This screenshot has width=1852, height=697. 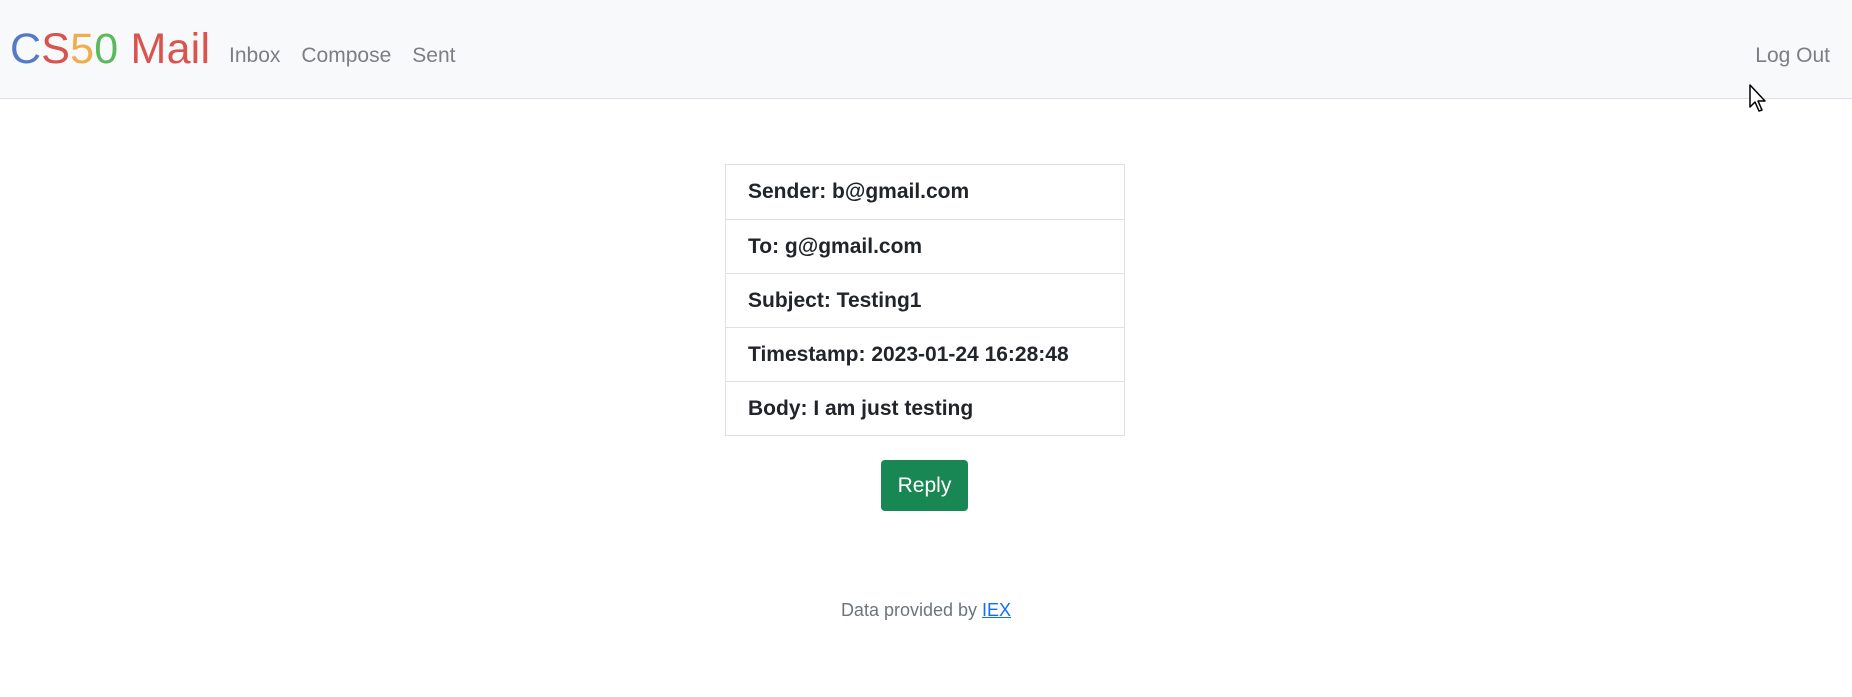 What do you see at coordinates (164, 49) in the screenshot?
I see `brand-word-mail: Mail` at bounding box center [164, 49].